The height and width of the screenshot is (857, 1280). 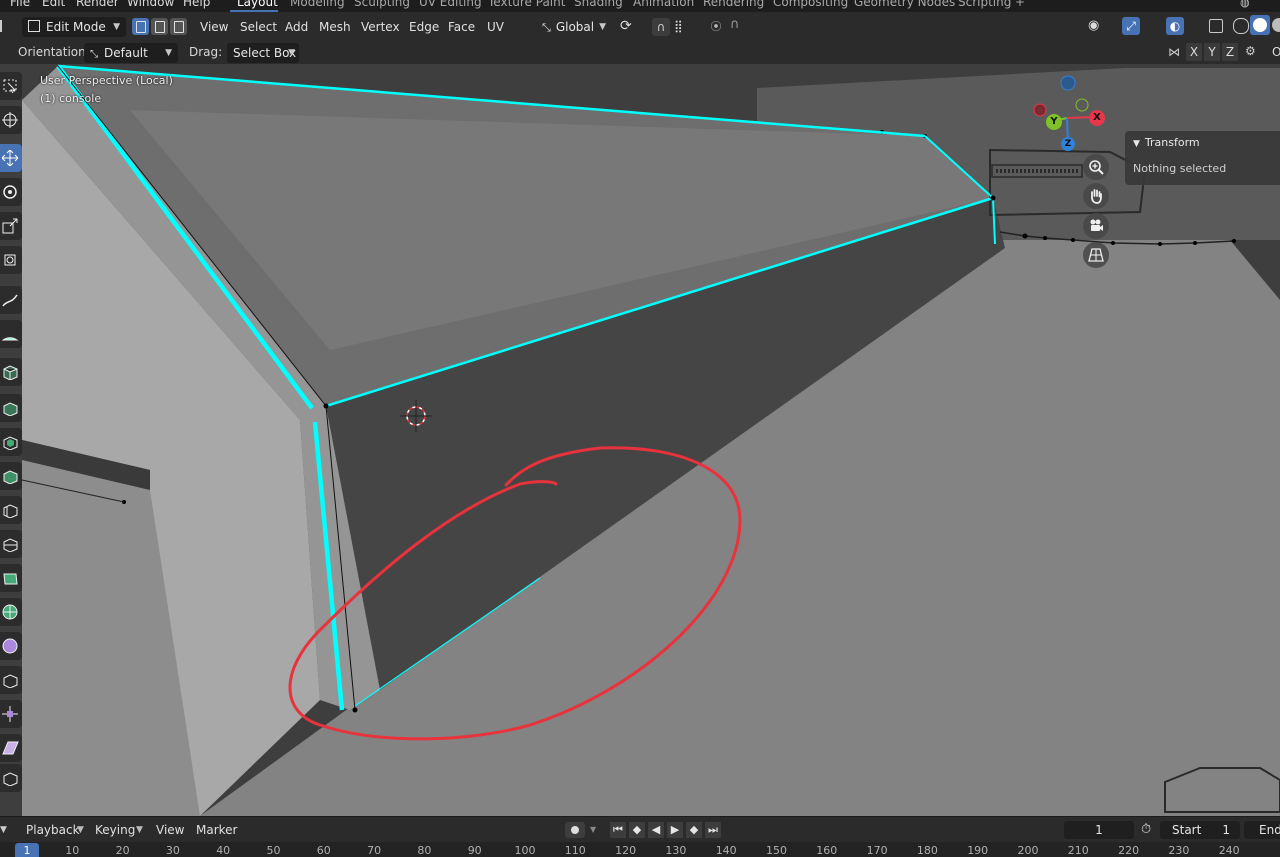 I want to click on options-label: O, so click(x=1276, y=52).